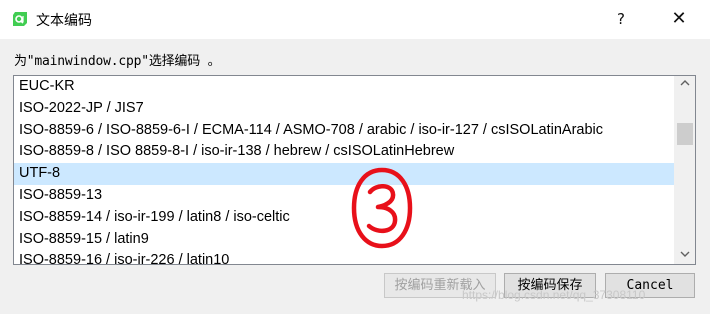 The image size is (710, 314). Describe the element at coordinates (344, 257) in the screenshot. I see `encoding-list-item: ISO-8859-16 / iso-ir-226 / latin10` at that location.